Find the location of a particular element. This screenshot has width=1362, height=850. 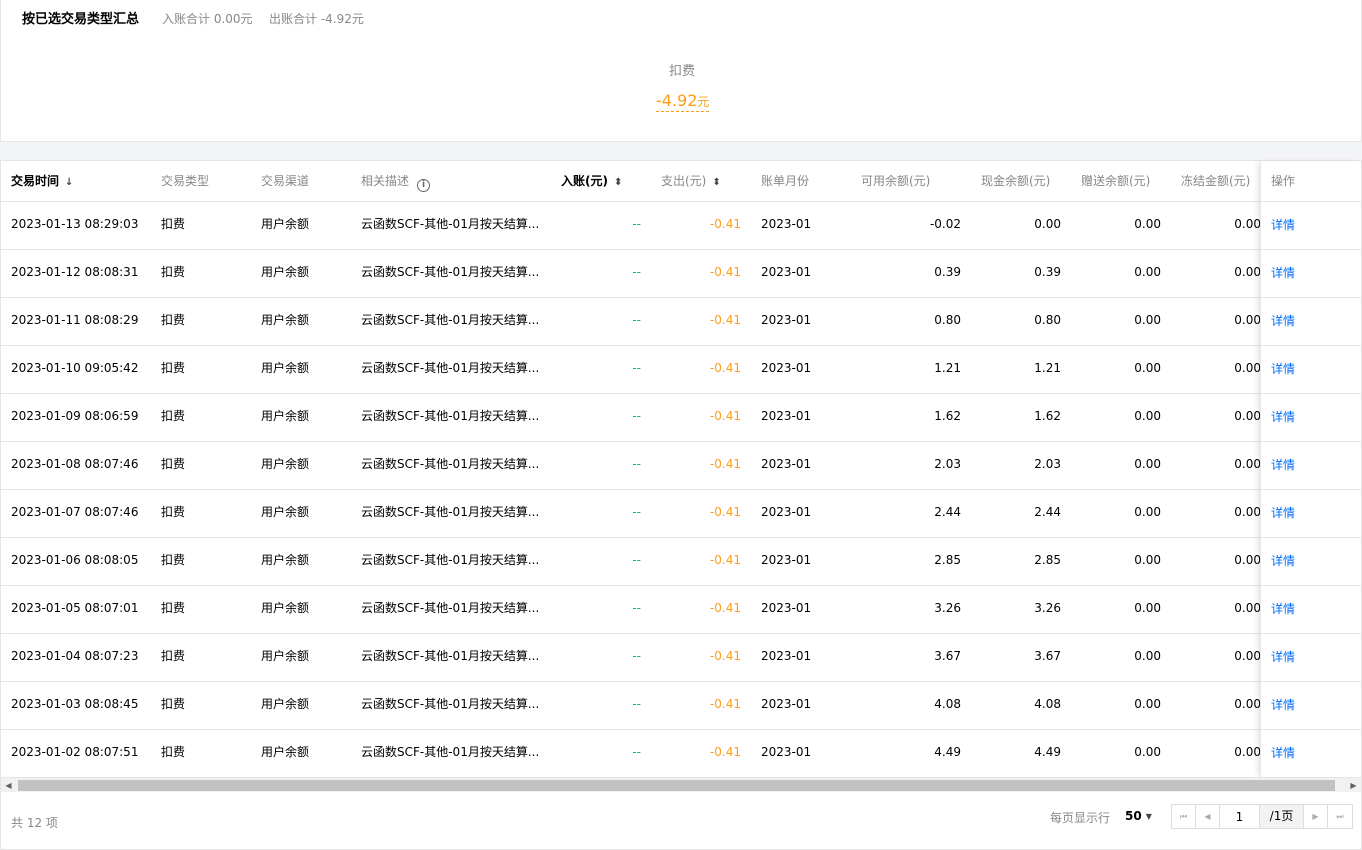

header-income: 入账(元) ⬍ is located at coordinates (591, 181).